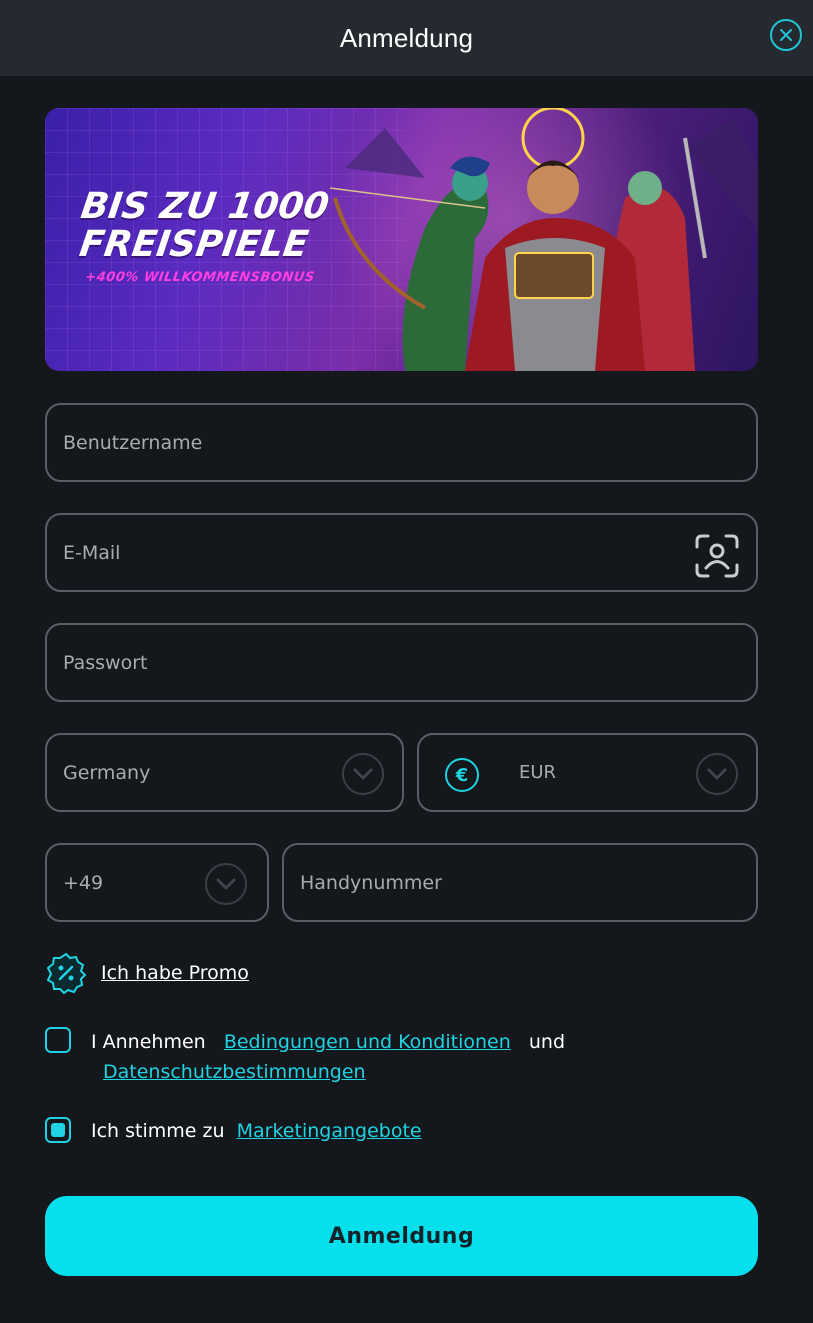  I want to click on modal-header: Anmeldung, so click(406, 38).